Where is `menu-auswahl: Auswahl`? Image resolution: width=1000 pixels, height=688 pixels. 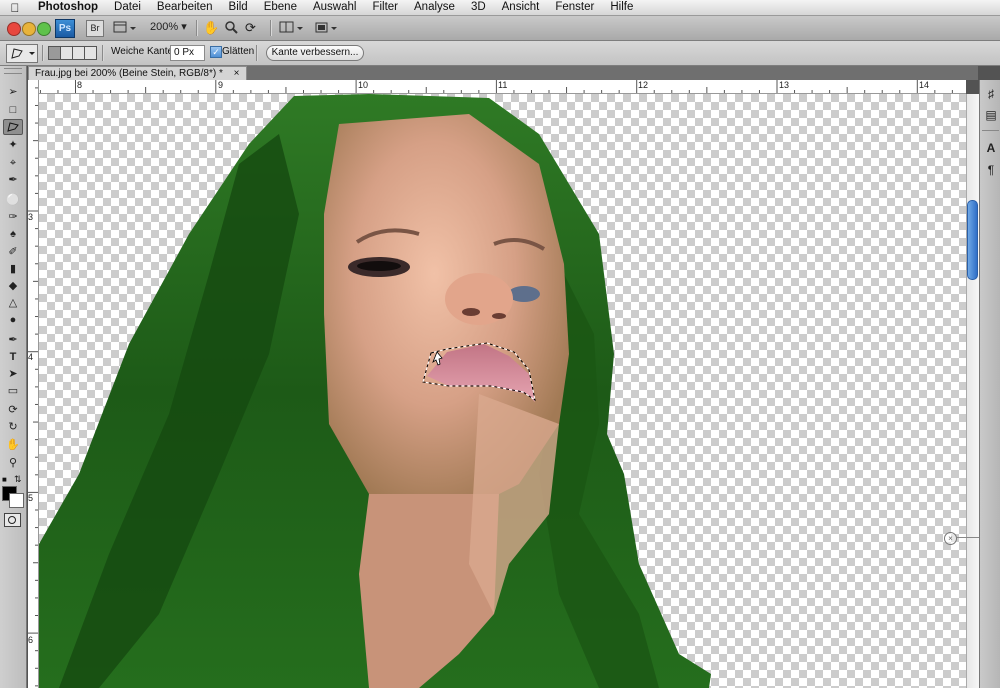 menu-auswahl: Auswahl is located at coordinates (334, 7).